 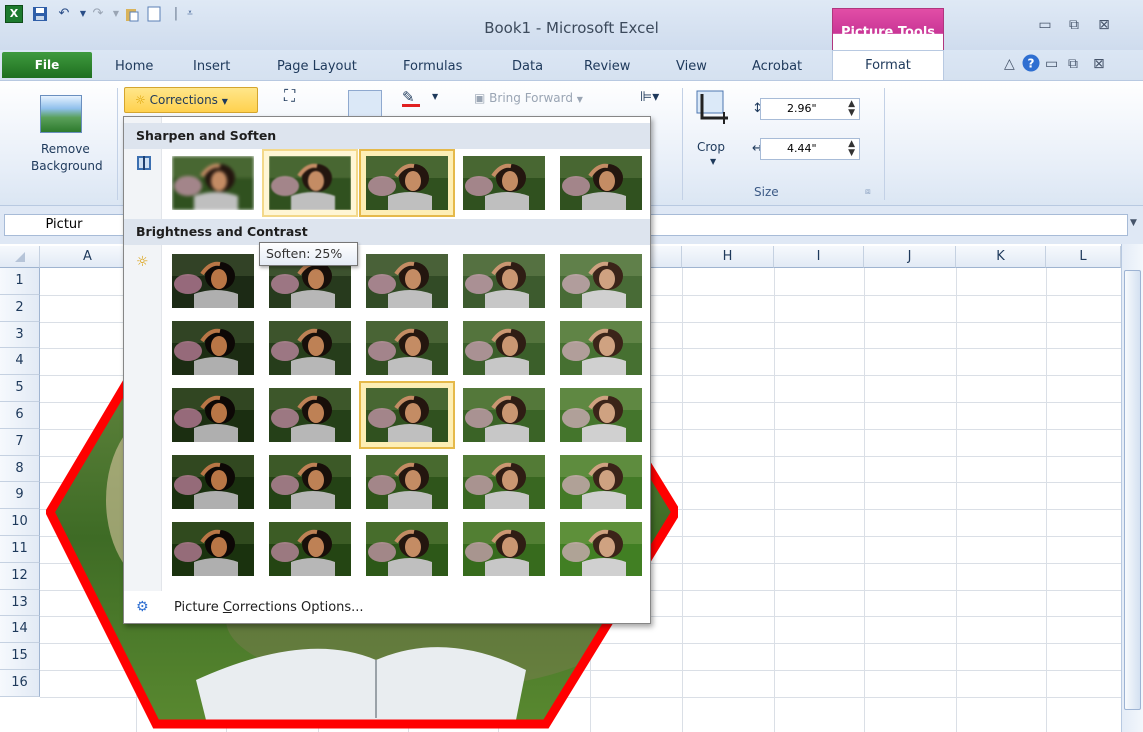 What do you see at coordinates (20, 656) in the screenshot?
I see `row-header-15: 15` at bounding box center [20, 656].